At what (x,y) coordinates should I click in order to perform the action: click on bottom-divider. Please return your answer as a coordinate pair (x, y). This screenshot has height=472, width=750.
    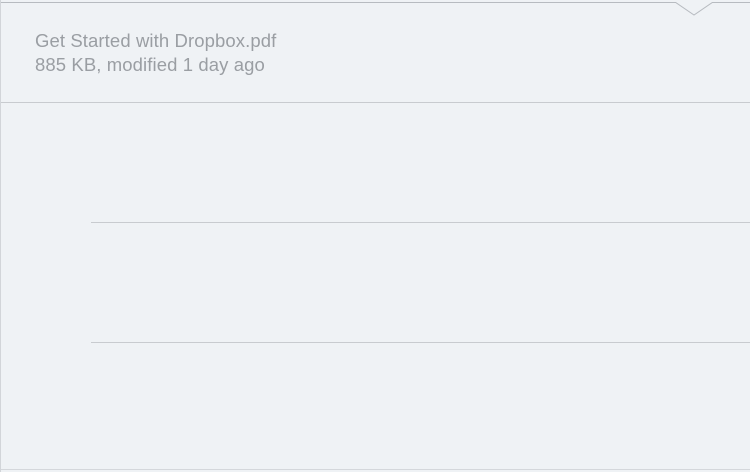
    Looking at the image, I should click on (375, 469).